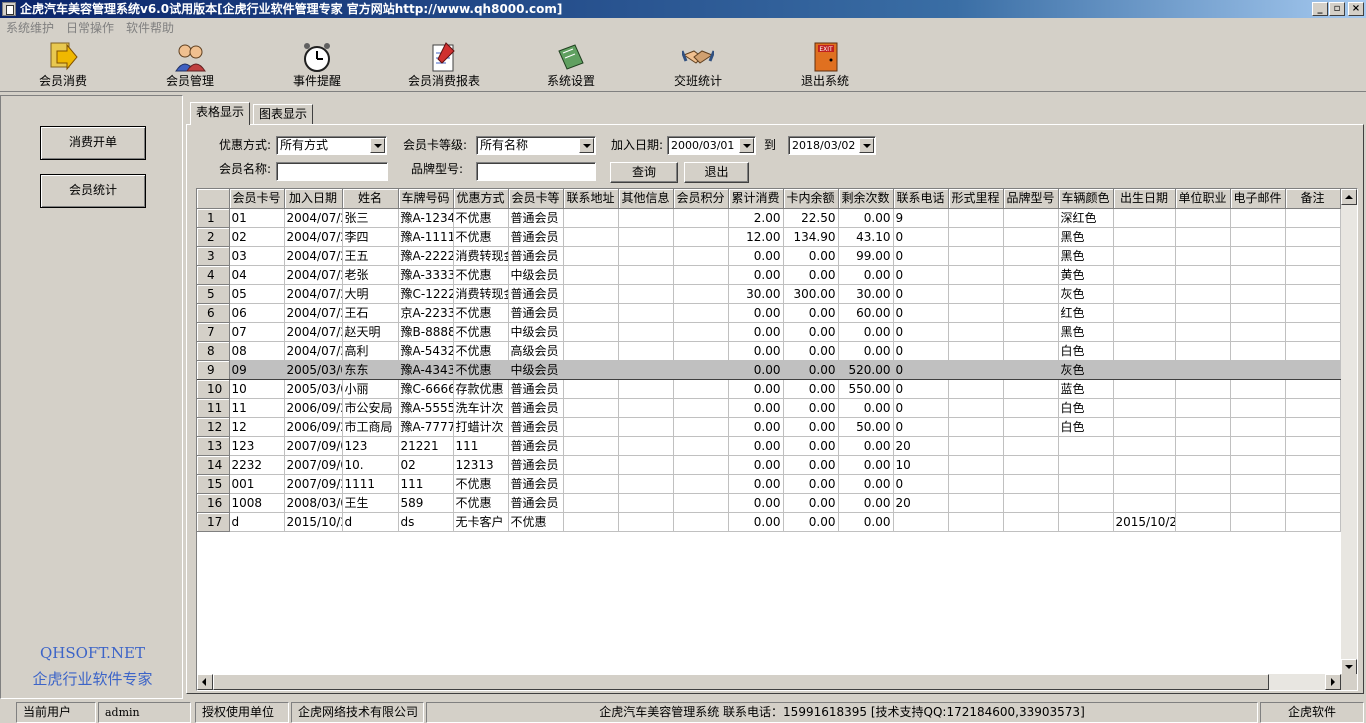 Image resolution: width=1366 pixels, height=723 pixels. Describe the element at coordinates (313, 484) in the screenshot. I see `table-cell: 2007/09/20` at that location.